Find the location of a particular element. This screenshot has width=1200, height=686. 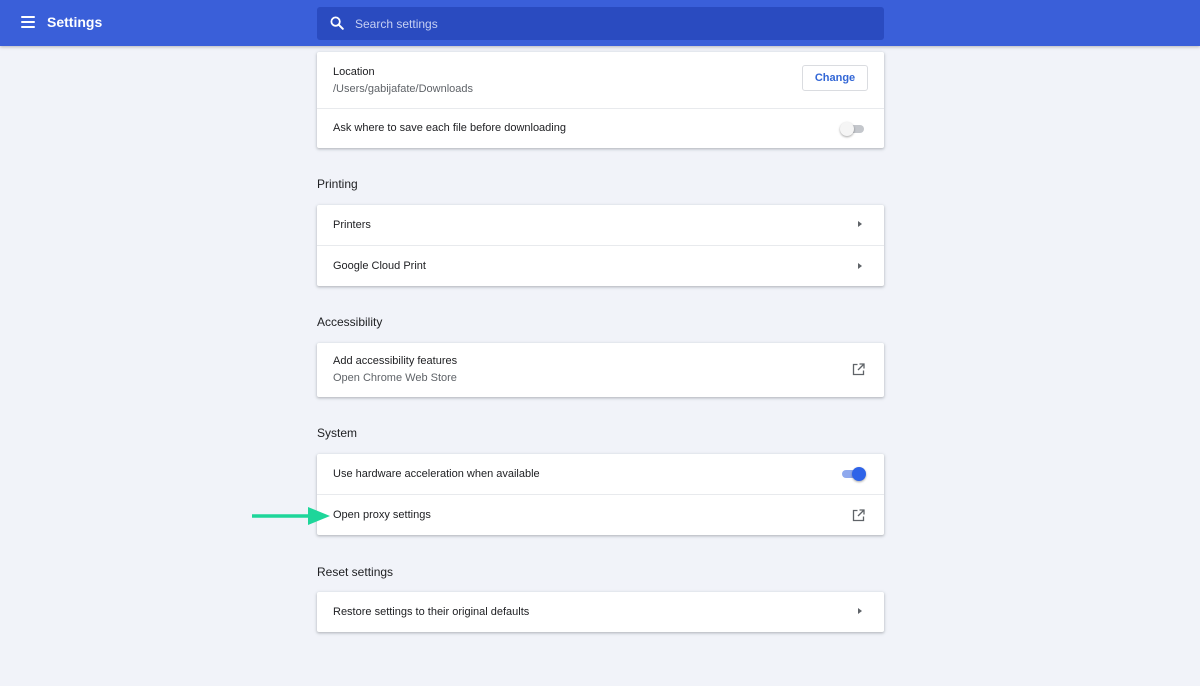

search-box is located at coordinates (600, 23).